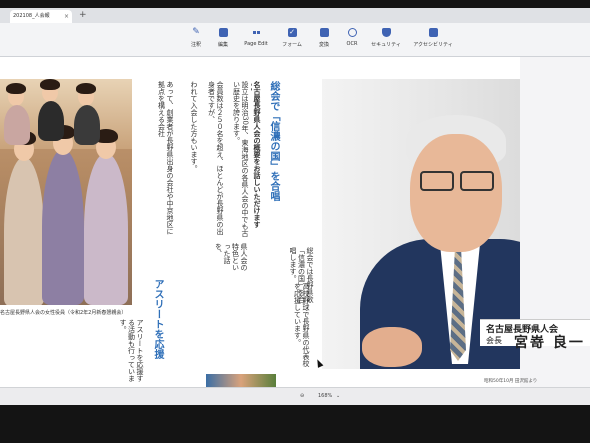  I want to click on photo-date: 昭和50年10月 田沢館より, so click(511, 381).